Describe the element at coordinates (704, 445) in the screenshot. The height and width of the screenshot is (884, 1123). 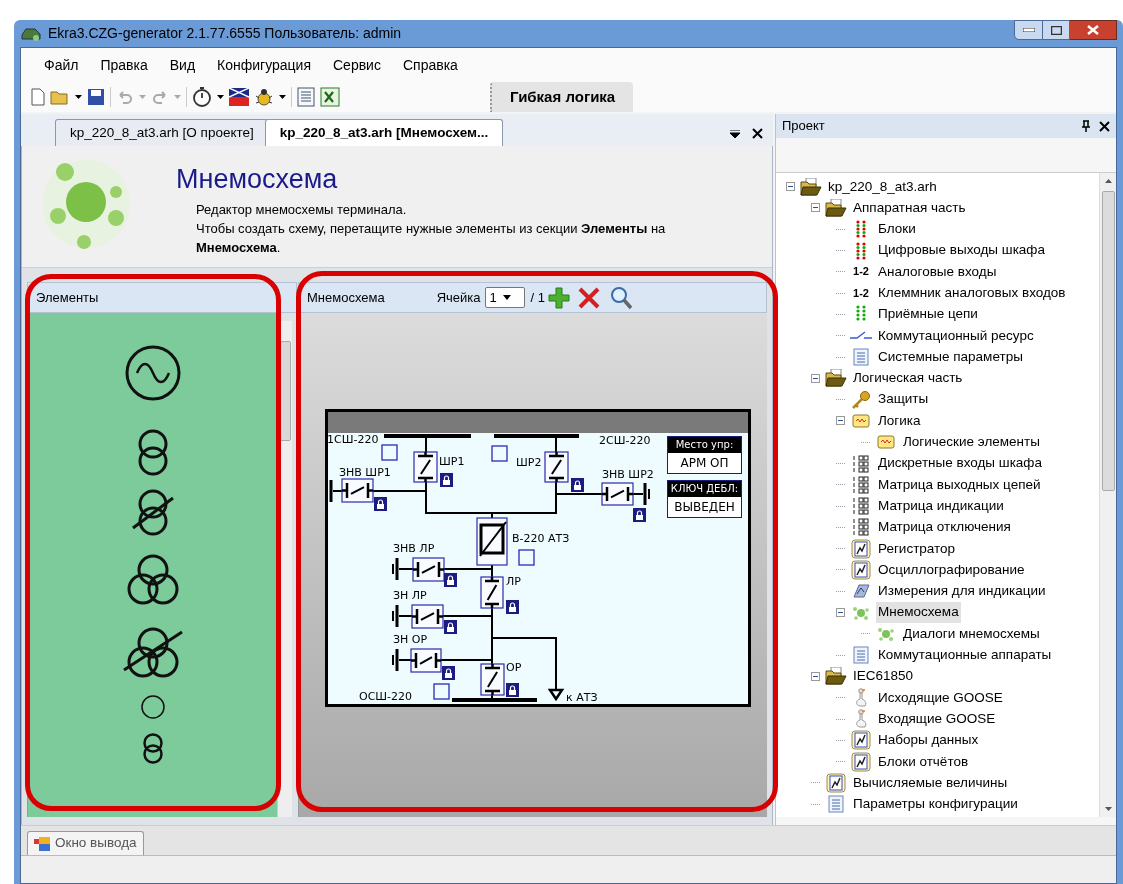
I see `status-title: Место упр:` at that location.